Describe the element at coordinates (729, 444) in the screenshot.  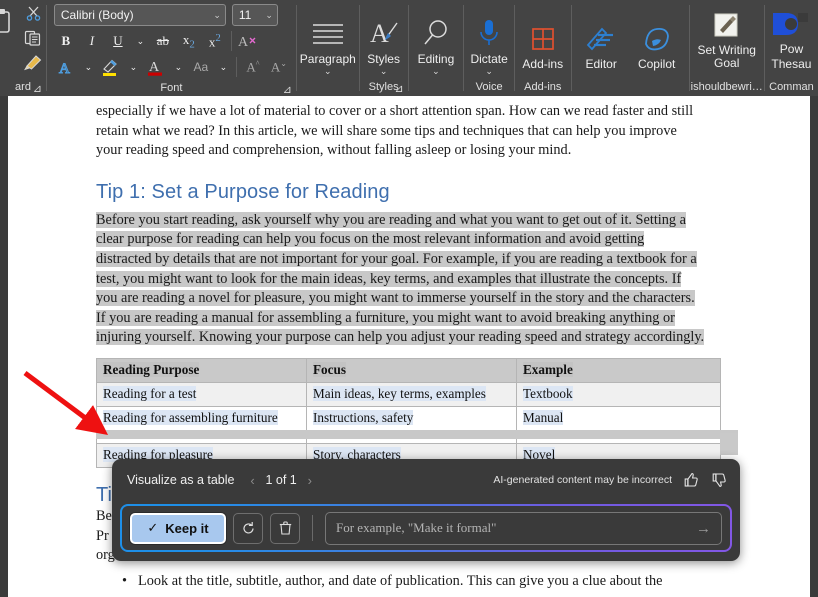
I see `table-header-tail-strip` at that location.